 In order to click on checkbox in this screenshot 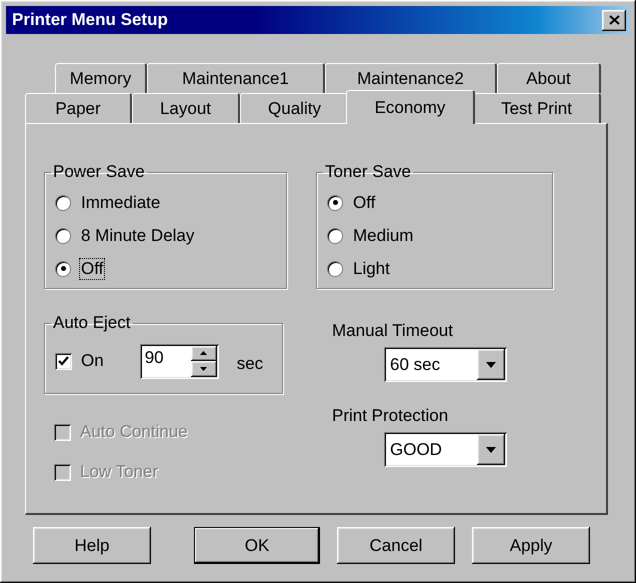, I will do `click(63, 361)`.